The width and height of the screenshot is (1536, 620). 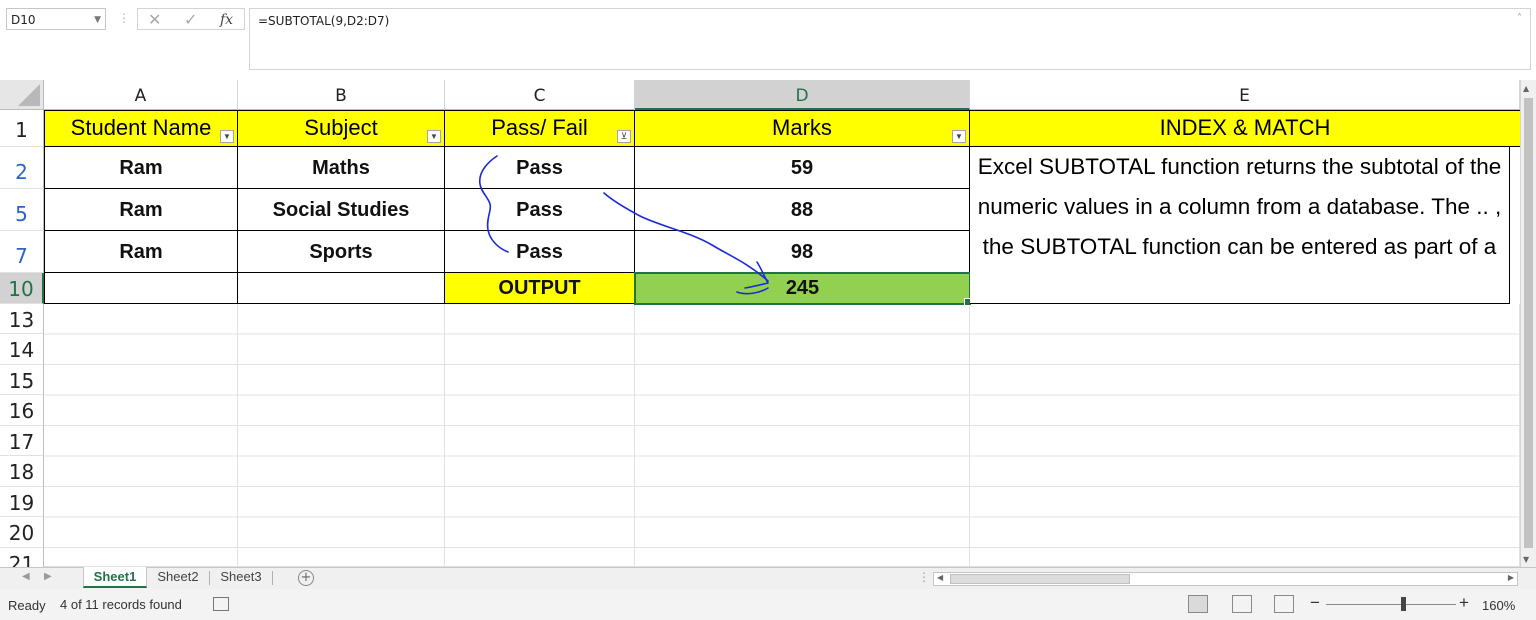 What do you see at coordinates (29, 95) in the screenshot?
I see `select-all-icon` at bounding box center [29, 95].